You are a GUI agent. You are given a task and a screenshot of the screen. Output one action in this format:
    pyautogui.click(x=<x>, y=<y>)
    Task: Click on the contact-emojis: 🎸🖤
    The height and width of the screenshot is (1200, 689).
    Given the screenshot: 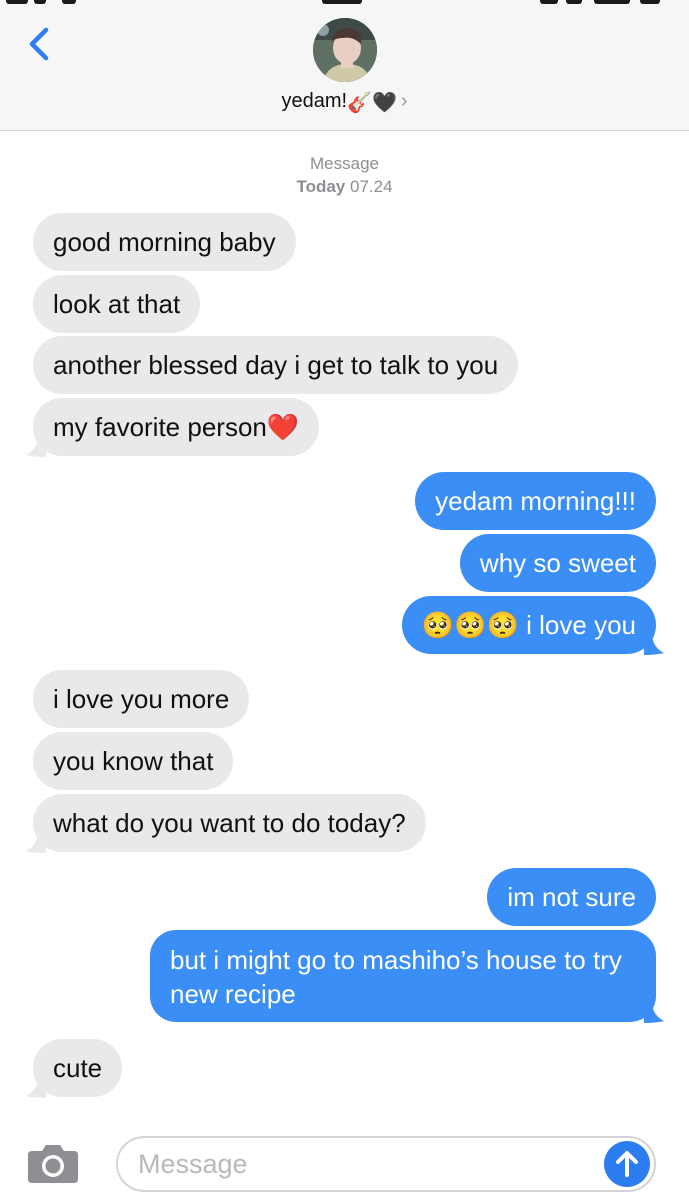 What is the action you would take?
    pyautogui.click(x=372, y=103)
    